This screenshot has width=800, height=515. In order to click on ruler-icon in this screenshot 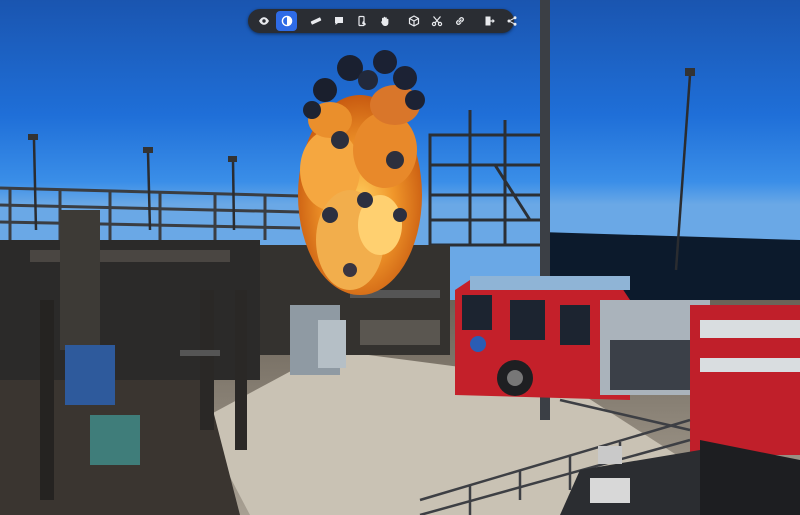, I will do `click(315, 21)`.